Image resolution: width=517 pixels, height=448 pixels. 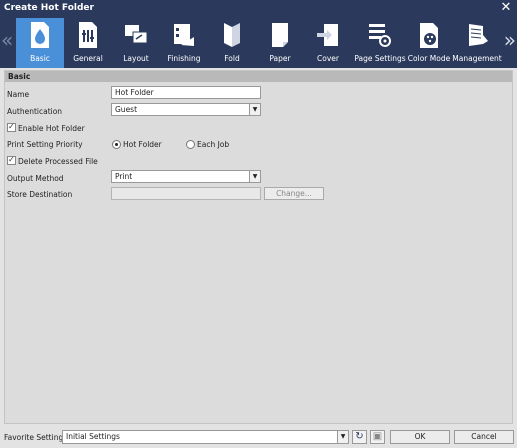 I want to click on scroll-right-icon: », so click(x=510, y=40).